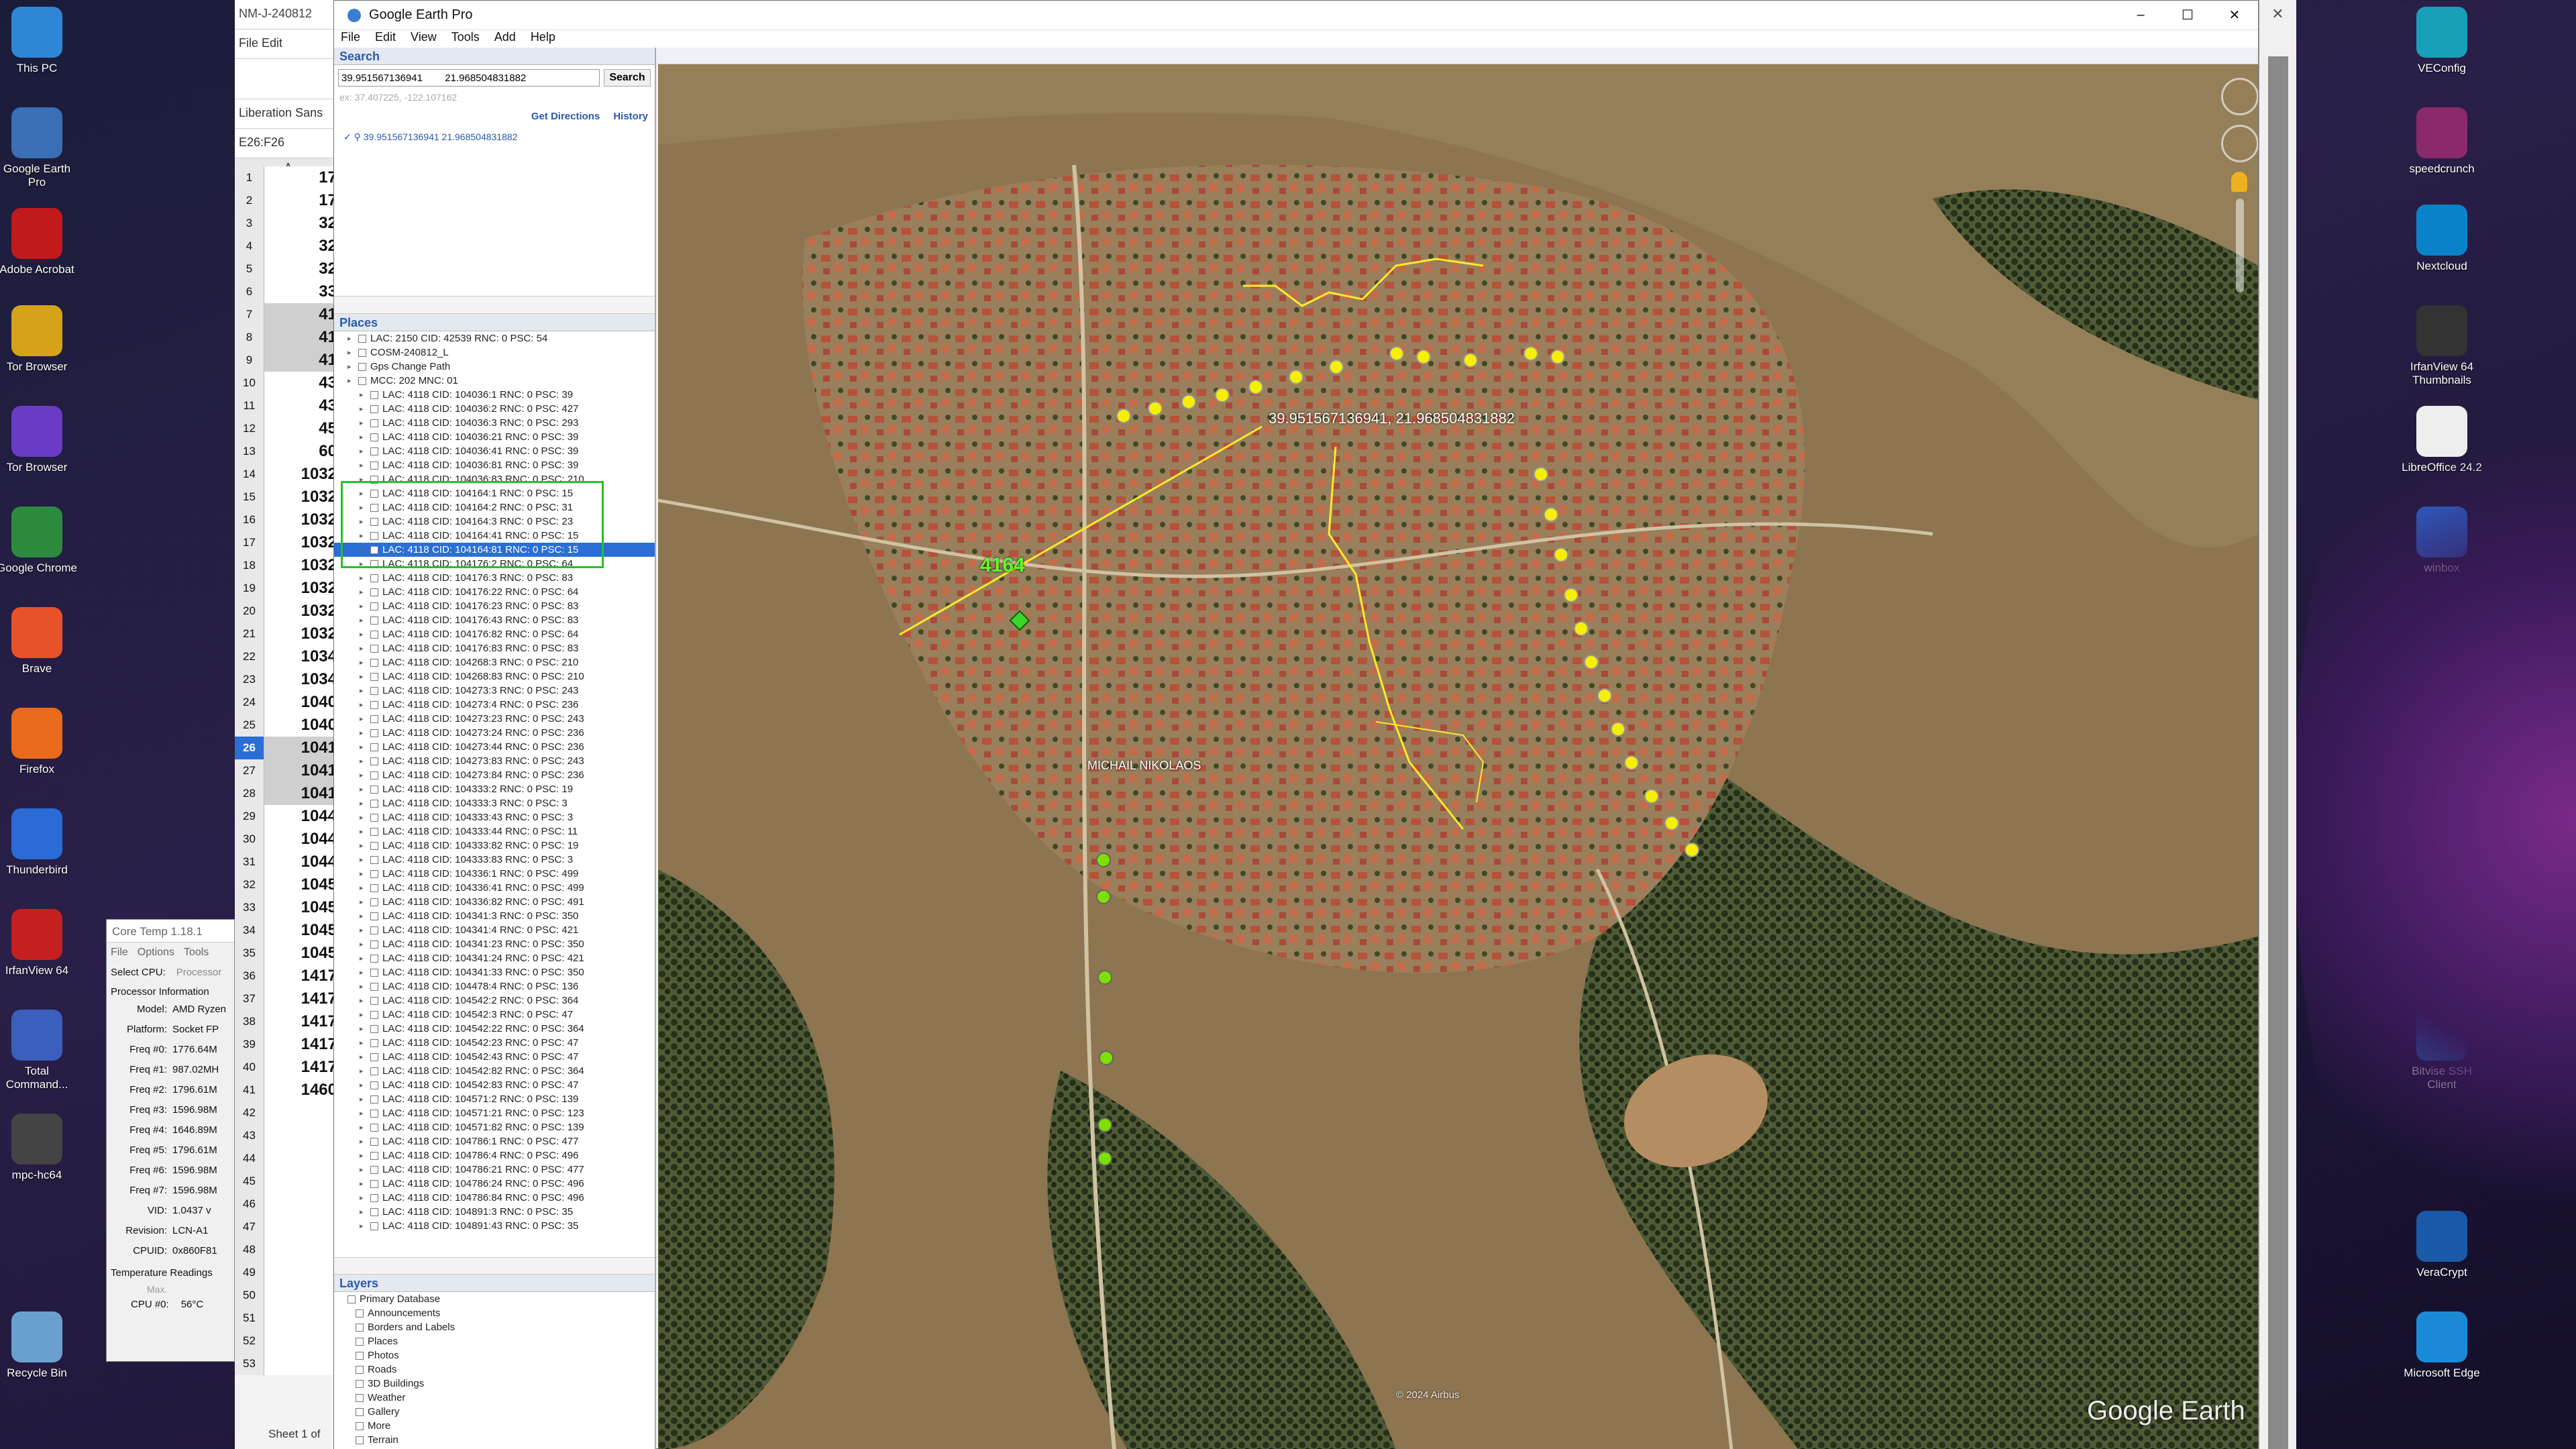 The image size is (2576, 1449). Describe the element at coordinates (196, 953) in the screenshot. I see `coretemp-menu-tools: Tools` at that location.